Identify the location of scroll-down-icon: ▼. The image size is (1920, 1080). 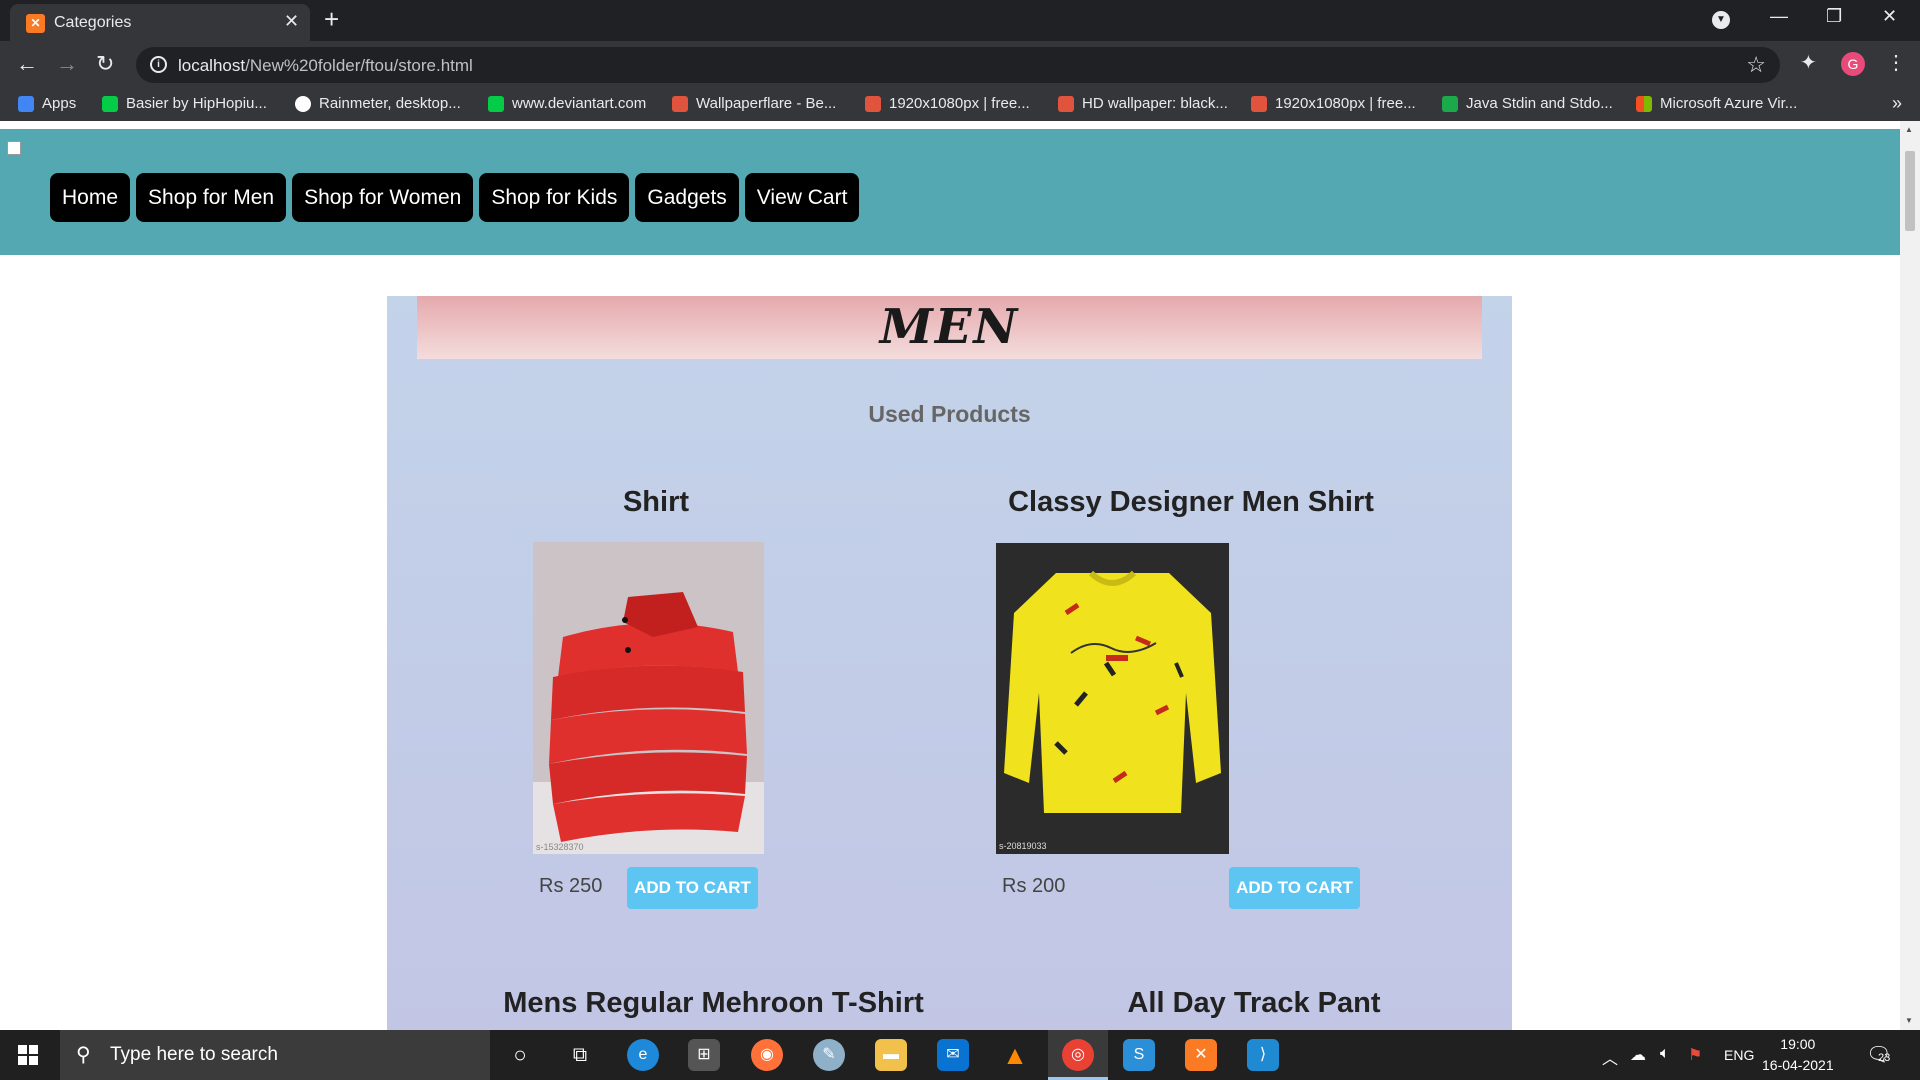
(1909, 1020).